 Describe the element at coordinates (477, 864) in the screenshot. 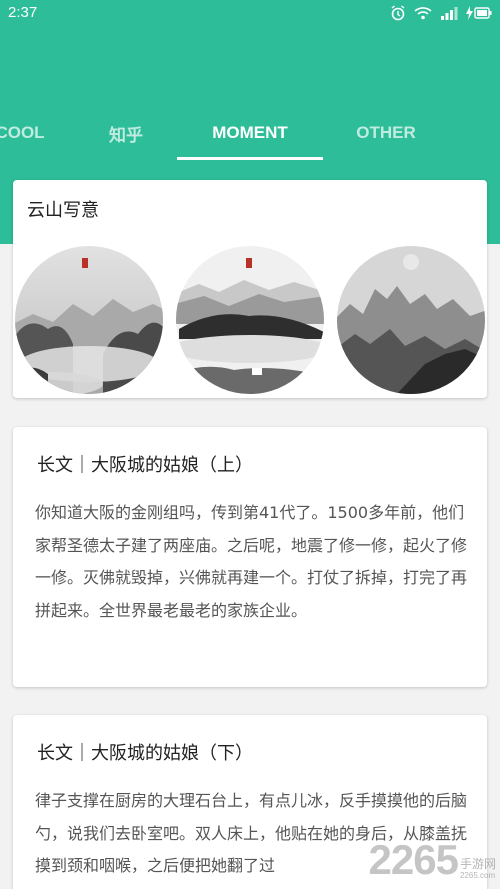

I see `watermark-site-name: 手游网` at that location.